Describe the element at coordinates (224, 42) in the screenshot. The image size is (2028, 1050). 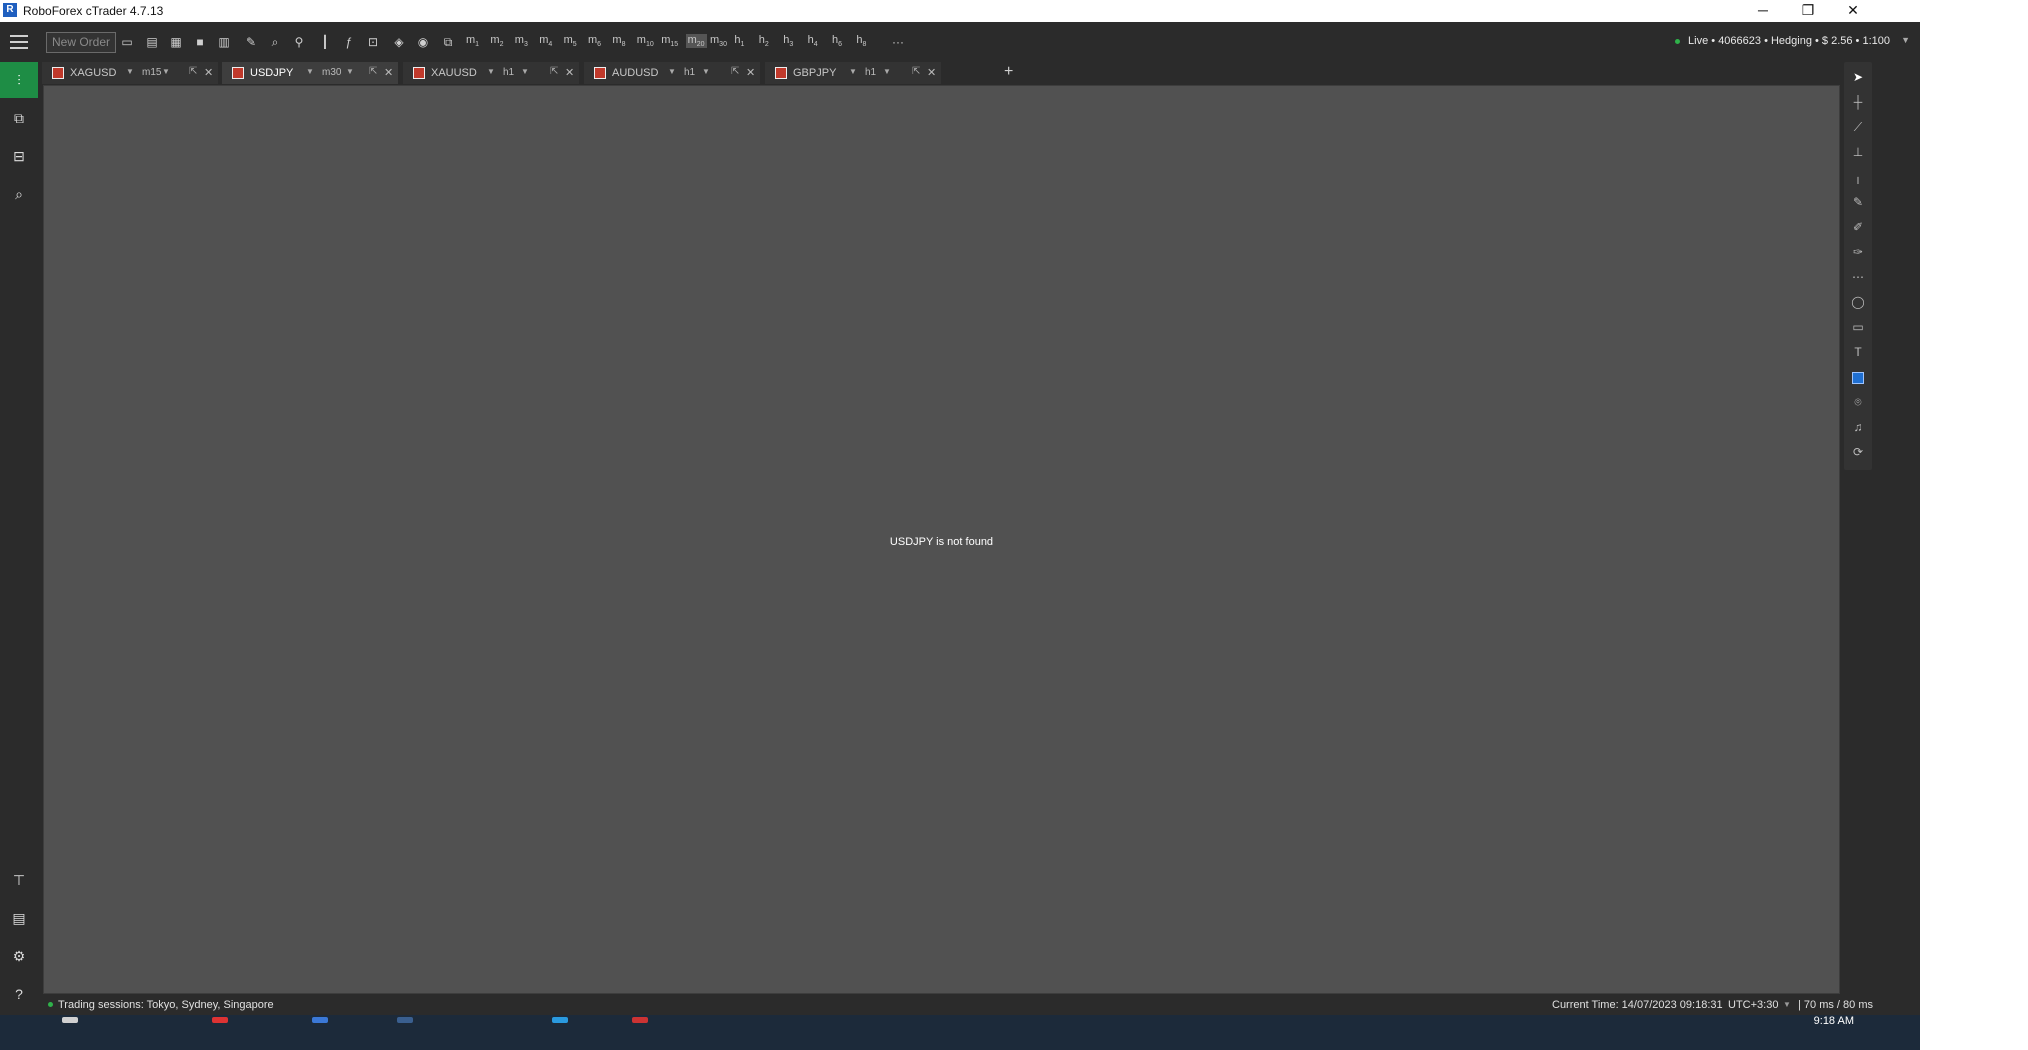
I see `split-chart-icon: ▥` at that location.